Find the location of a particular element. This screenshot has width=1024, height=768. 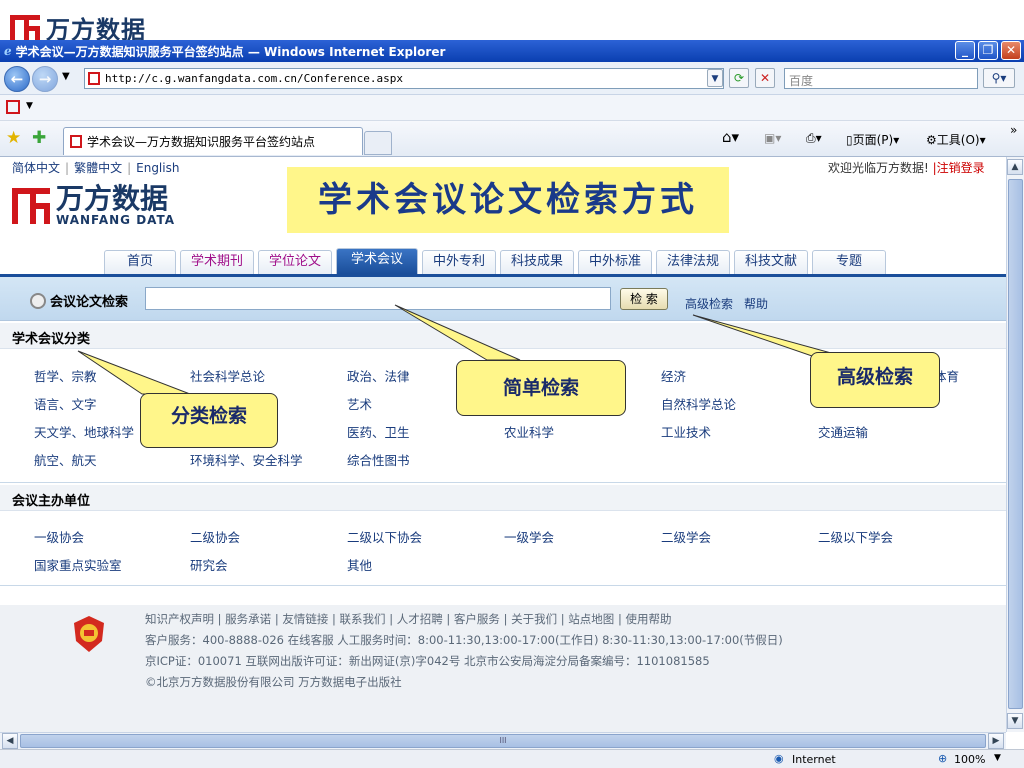

category-link: 环境科学、安全科学 is located at coordinates (246, 459).